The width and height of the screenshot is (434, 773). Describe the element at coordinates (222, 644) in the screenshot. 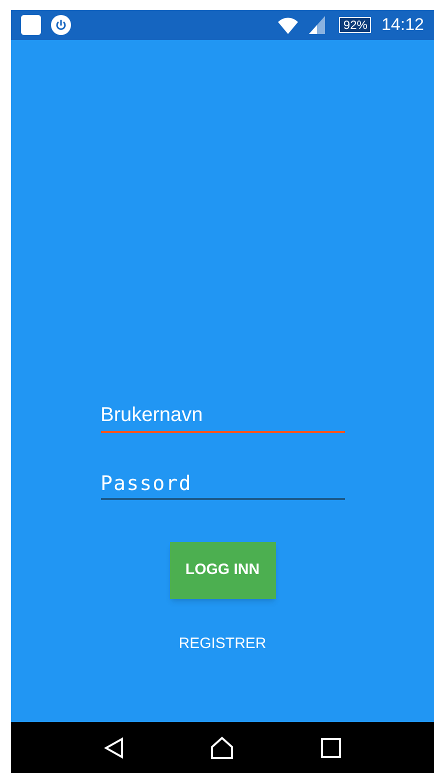

I see `register-link: REGISTRER` at that location.